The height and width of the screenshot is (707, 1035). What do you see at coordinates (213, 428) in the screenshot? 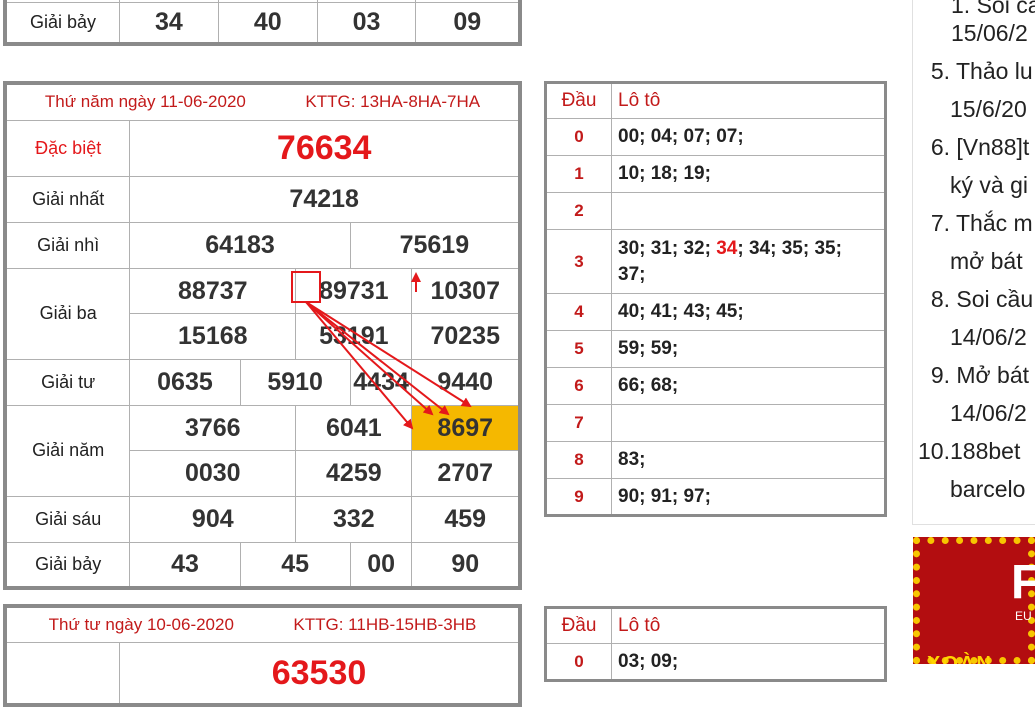
I see `prize-value: 3766` at bounding box center [213, 428].